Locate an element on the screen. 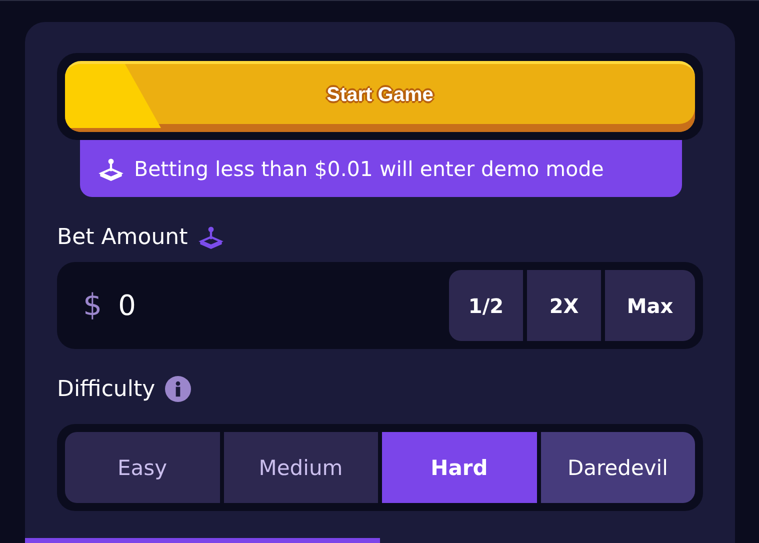 This screenshot has height=543, width=759. difficulty-tab: Medium is located at coordinates (301, 467).